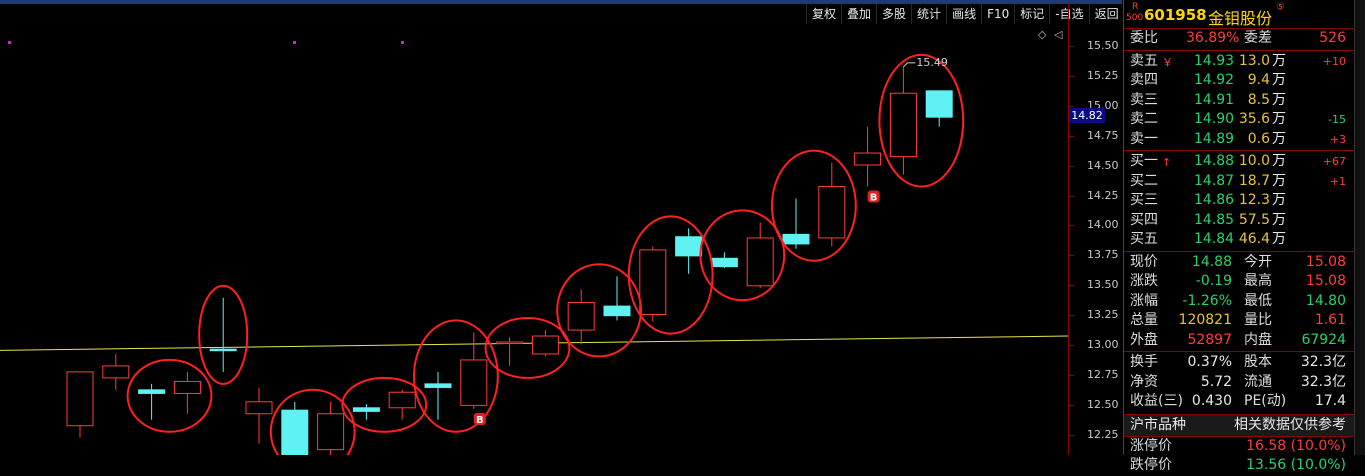 This screenshot has height=476, width=1365. Describe the element at coordinates (1214, 240) in the screenshot. I see `bid-price: 14.84` at that location.